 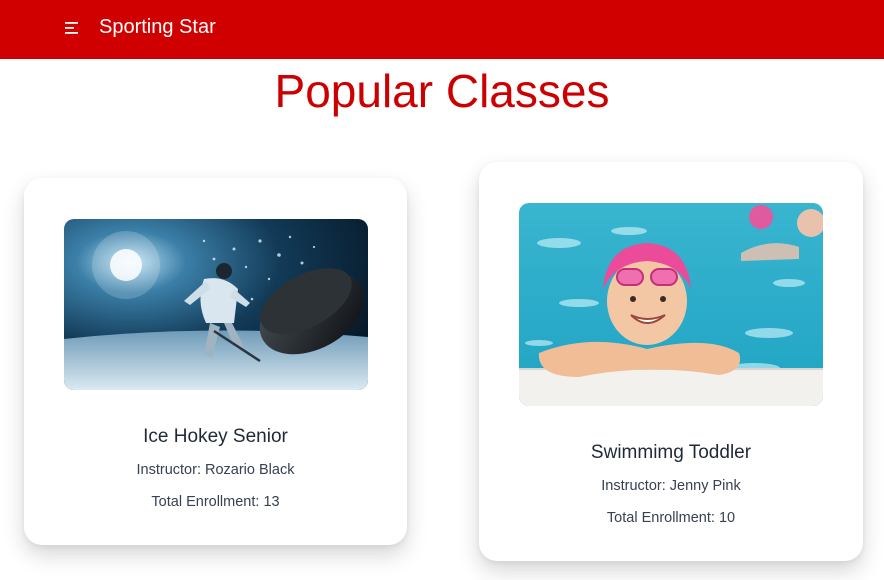 What do you see at coordinates (671, 486) in the screenshot?
I see `class-instructor: Instructor: Jenny Pink` at bounding box center [671, 486].